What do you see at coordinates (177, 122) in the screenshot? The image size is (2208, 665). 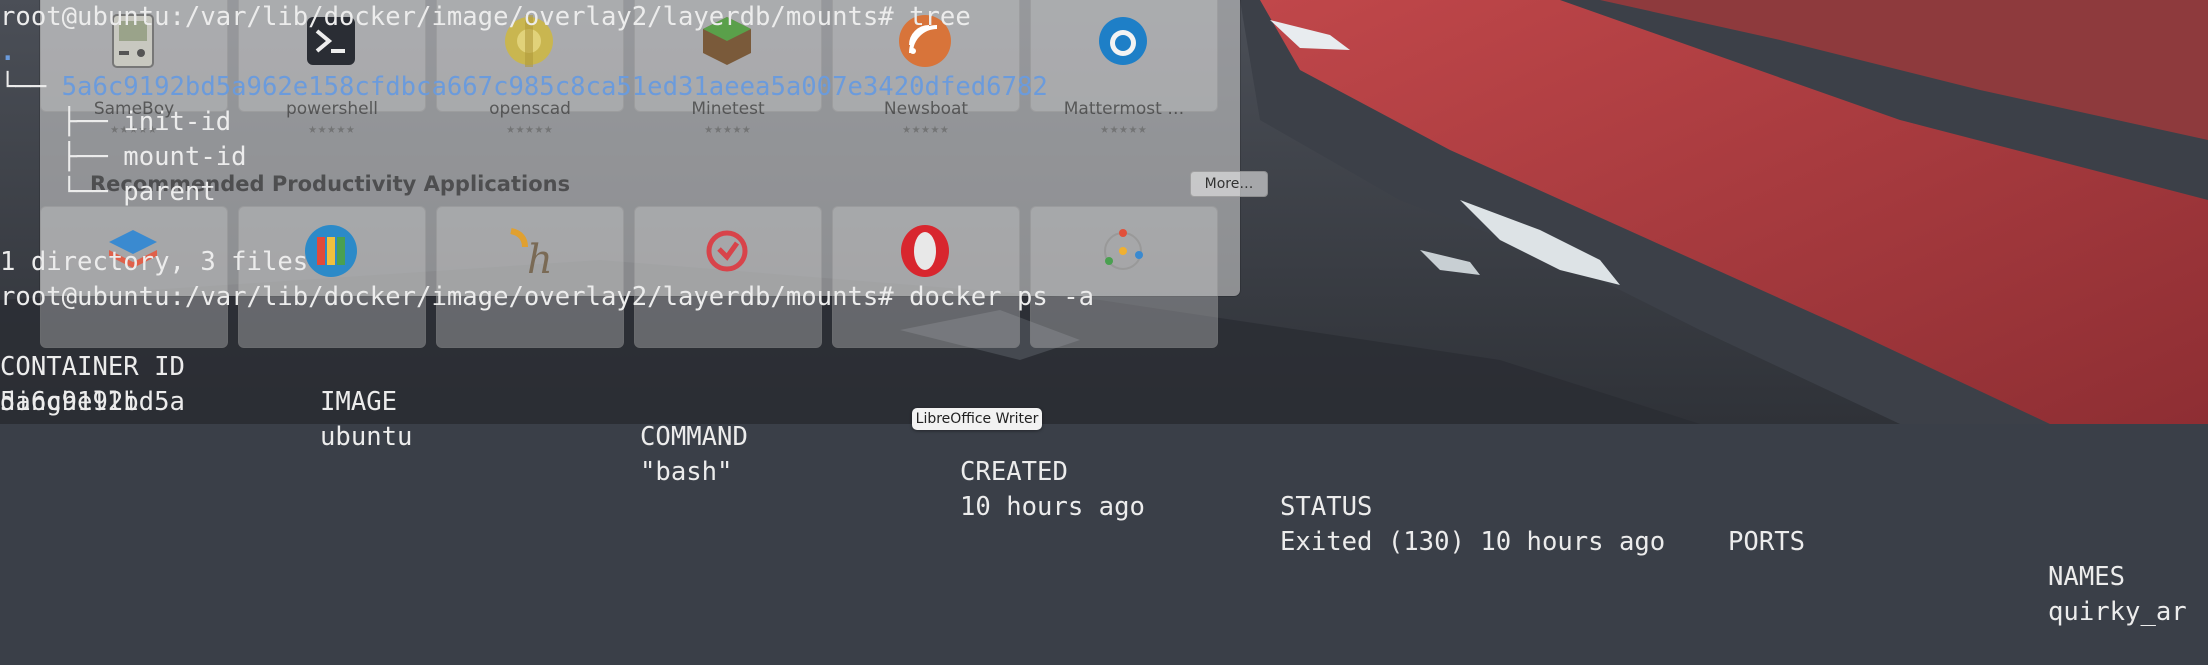 I see `tree-file-name: init-id` at bounding box center [177, 122].